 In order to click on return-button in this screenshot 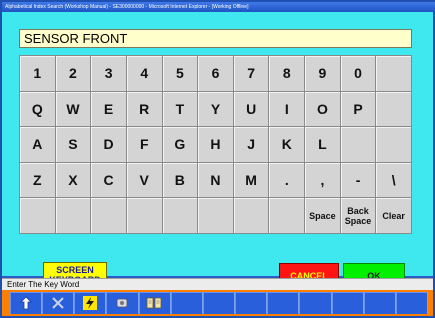, I will do `click(26, 303)`.